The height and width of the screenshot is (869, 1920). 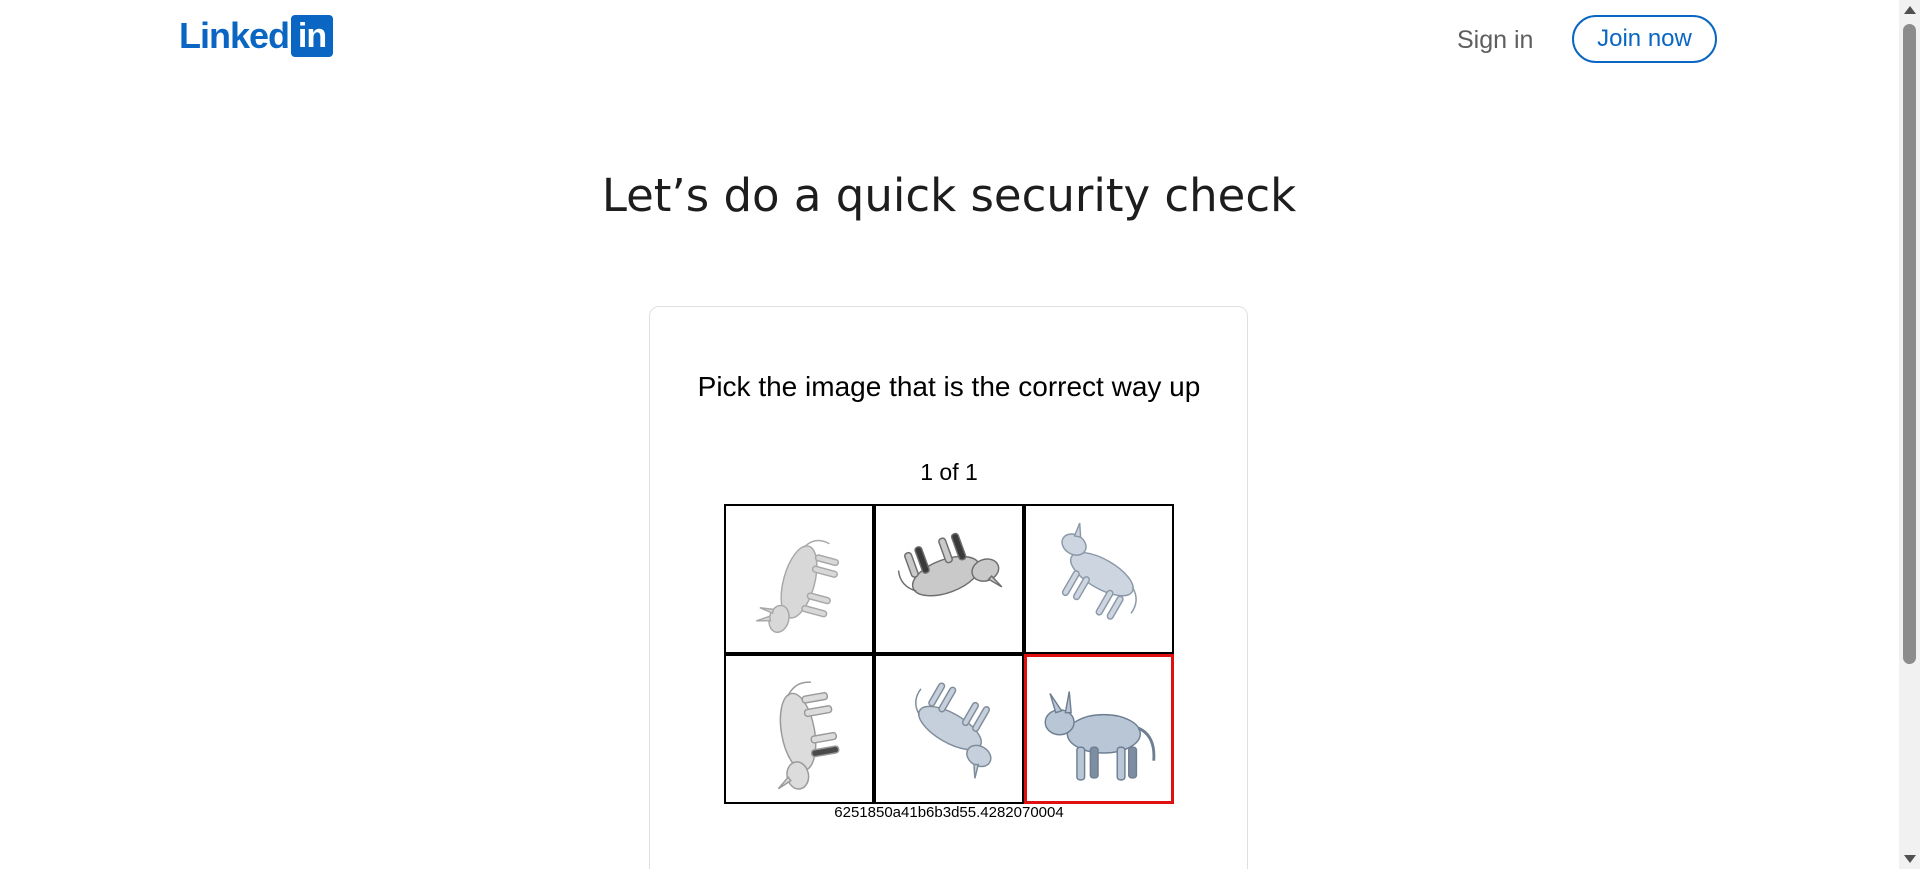 What do you see at coordinates (1909, 344) in the screenshot?
I see `scrollbar-thumb` at bounding box center [1909, 344].